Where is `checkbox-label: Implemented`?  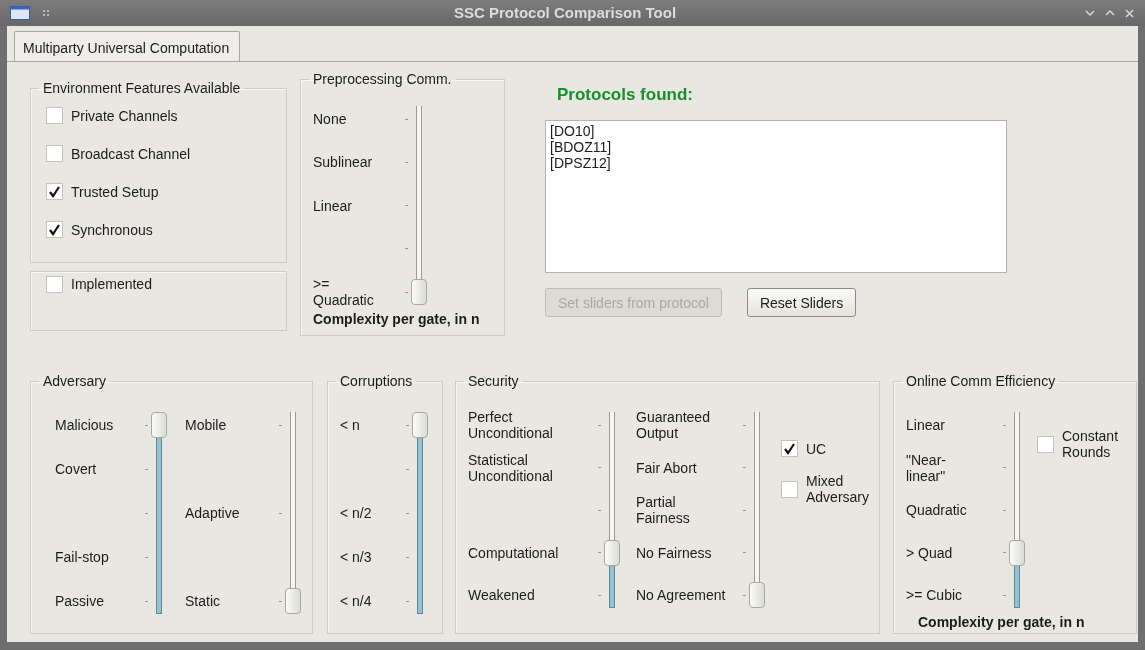
checkbox-label: Implemented is located at coordinates (111, 284).